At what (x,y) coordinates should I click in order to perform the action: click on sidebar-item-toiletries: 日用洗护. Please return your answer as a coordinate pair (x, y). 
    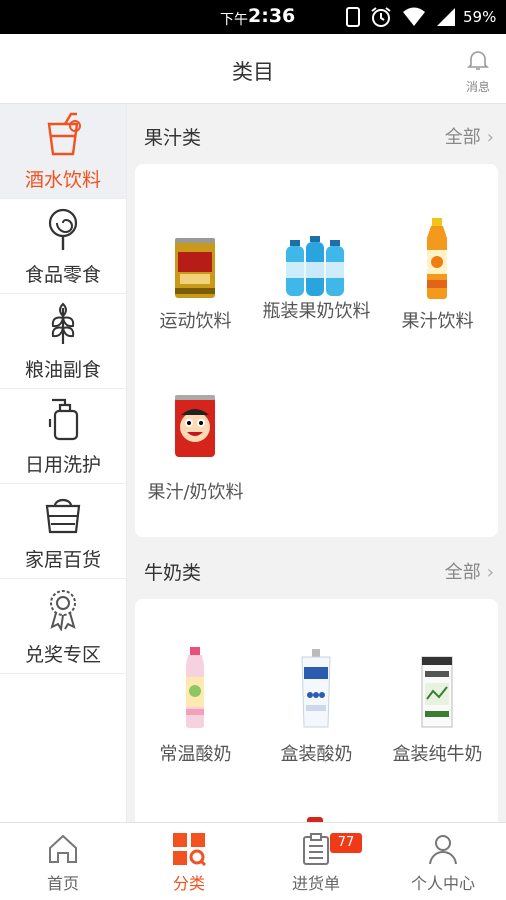
    Looking at the image, I should click on (63, 436).